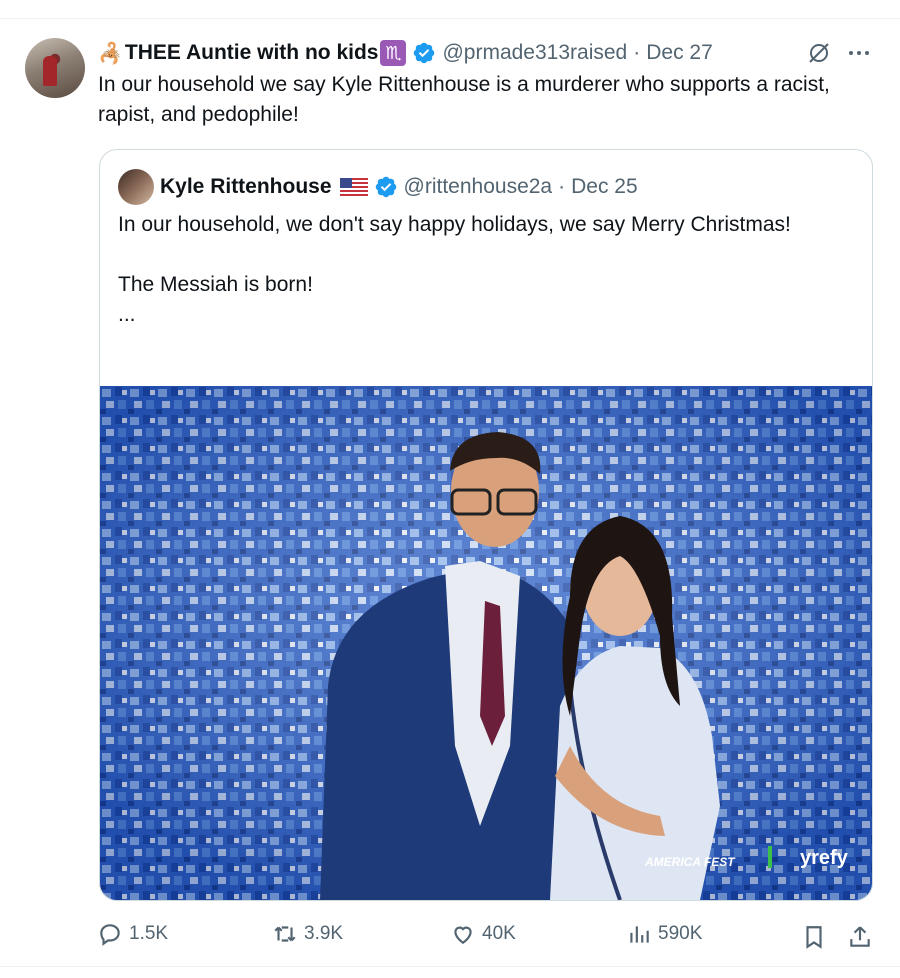  What do you see at coordinates (860, 937) in the screenshot?
I see `share-icon` at bounding box center [860, 937].